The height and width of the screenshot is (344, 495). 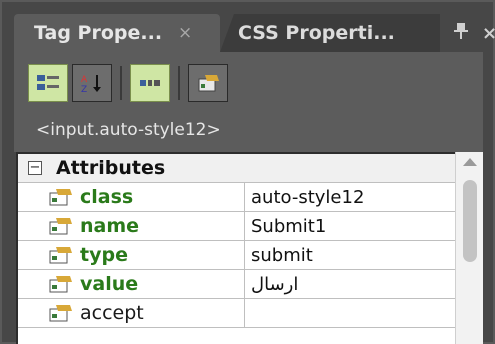 What do you see at coordinates (146, 255) in the screenshot?
I see `attribute-name-cell: type` at bounding box center [146, 255].